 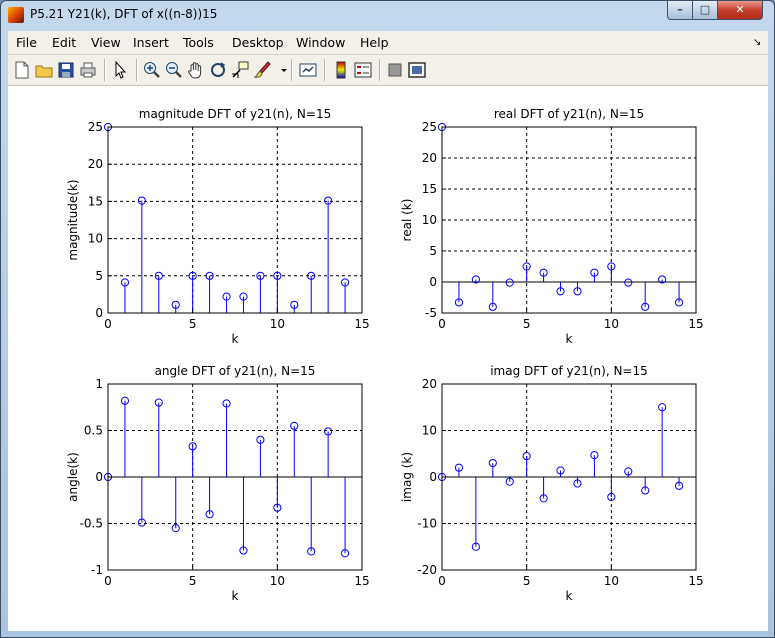 What do you see at coordinates (93, 431) in the screenshot?
I see `y-tick-label: 0.5` at bounding box center [93, 431].